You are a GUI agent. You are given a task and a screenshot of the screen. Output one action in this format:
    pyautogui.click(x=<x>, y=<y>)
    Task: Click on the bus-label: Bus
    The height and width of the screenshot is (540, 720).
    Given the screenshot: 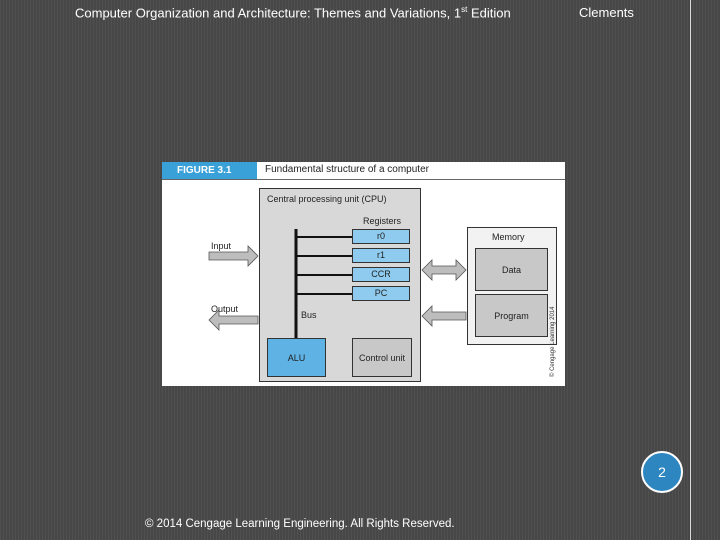 What is the action you would take?
    pyautogui.click(x=309, y=315)
    